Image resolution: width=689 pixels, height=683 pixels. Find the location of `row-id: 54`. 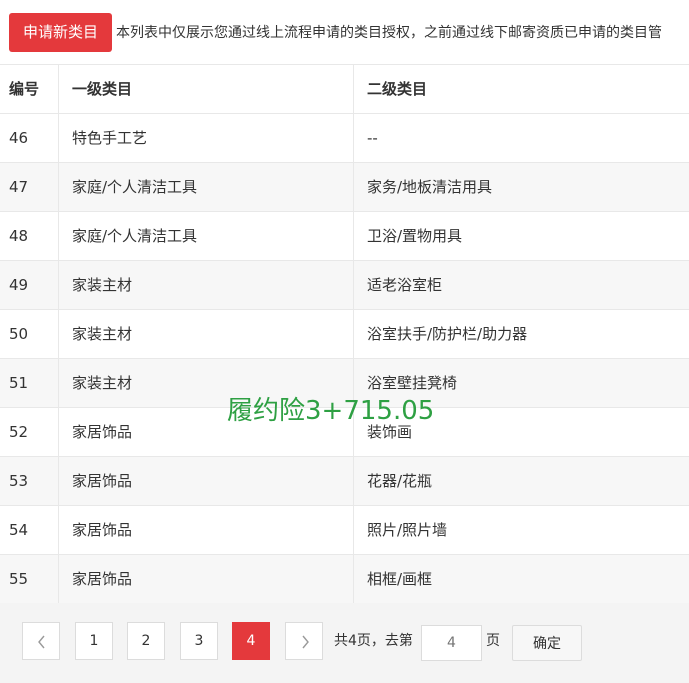

row-id: 54 is located at coordinates (19, 530).